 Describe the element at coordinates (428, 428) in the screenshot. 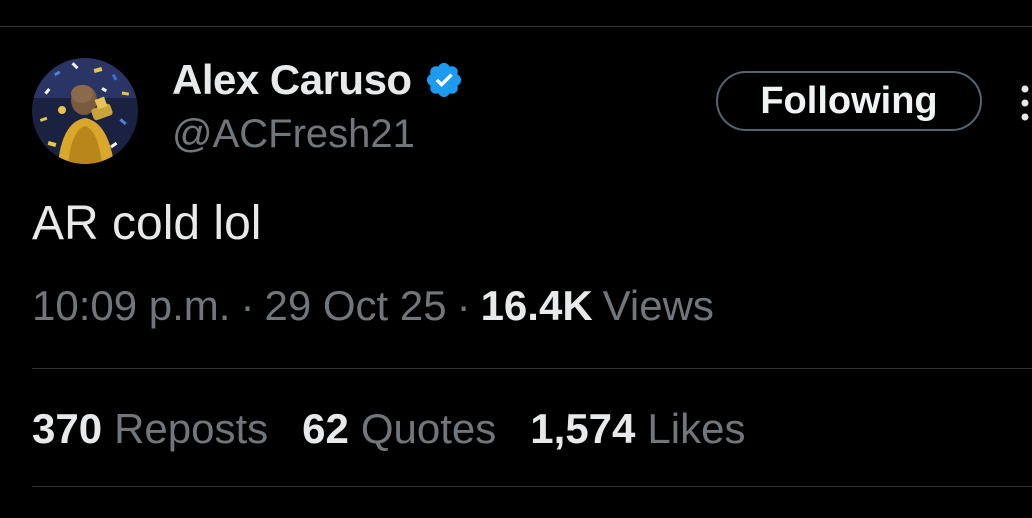

I see `quotes-label: Quotes` at that location.